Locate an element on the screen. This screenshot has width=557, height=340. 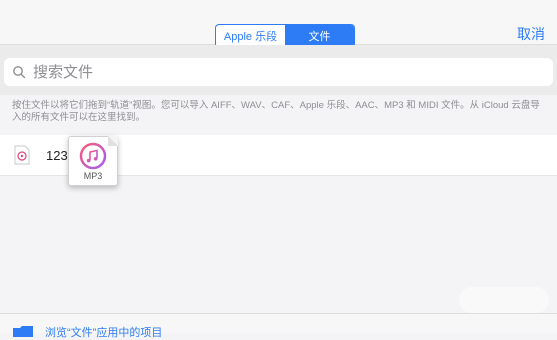
tab-files: 文件 is located at coordinates (319, 36).